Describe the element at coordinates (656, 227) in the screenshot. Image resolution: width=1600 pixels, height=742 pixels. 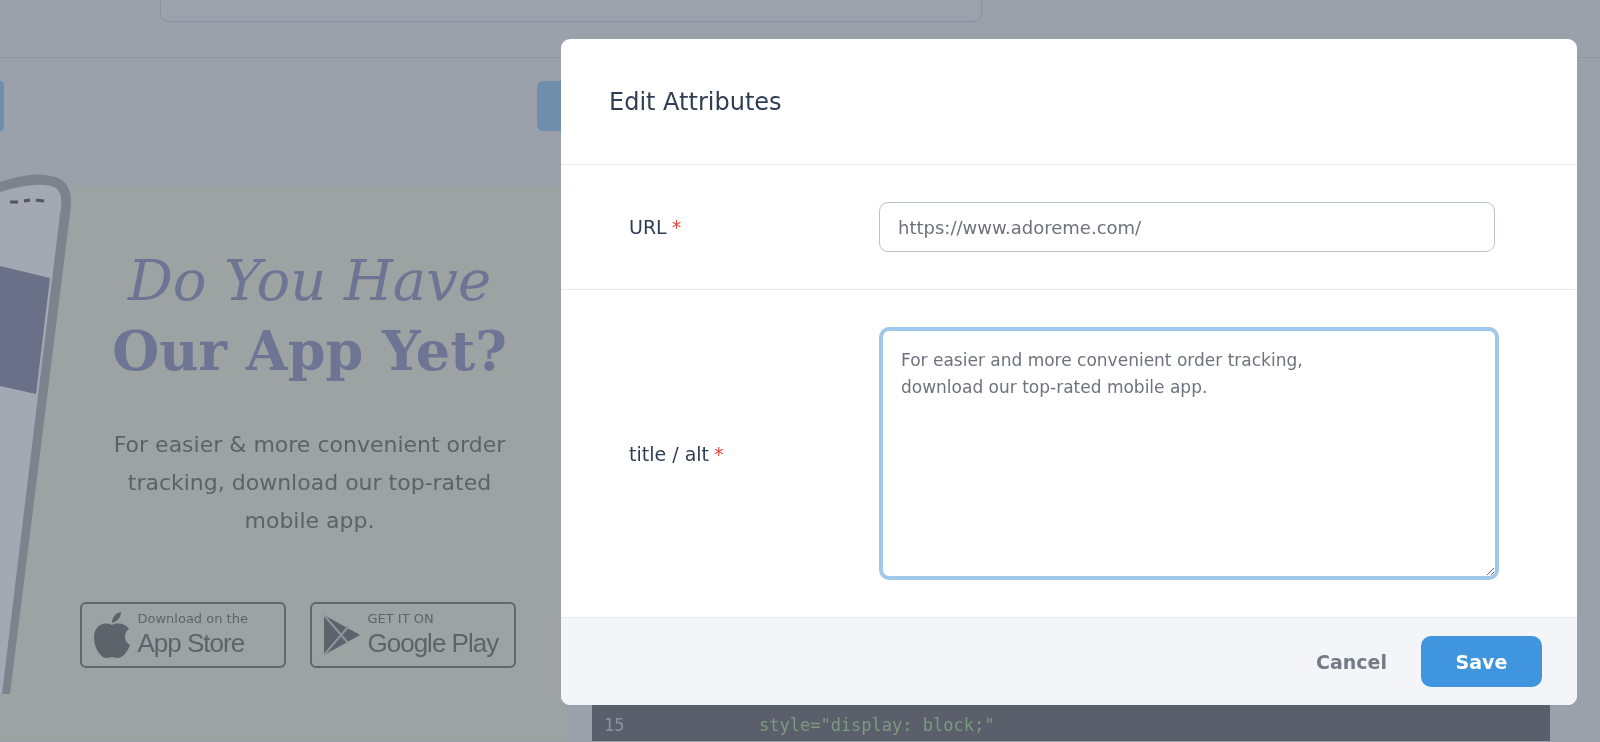
I see `field-label: URL *` at that location.